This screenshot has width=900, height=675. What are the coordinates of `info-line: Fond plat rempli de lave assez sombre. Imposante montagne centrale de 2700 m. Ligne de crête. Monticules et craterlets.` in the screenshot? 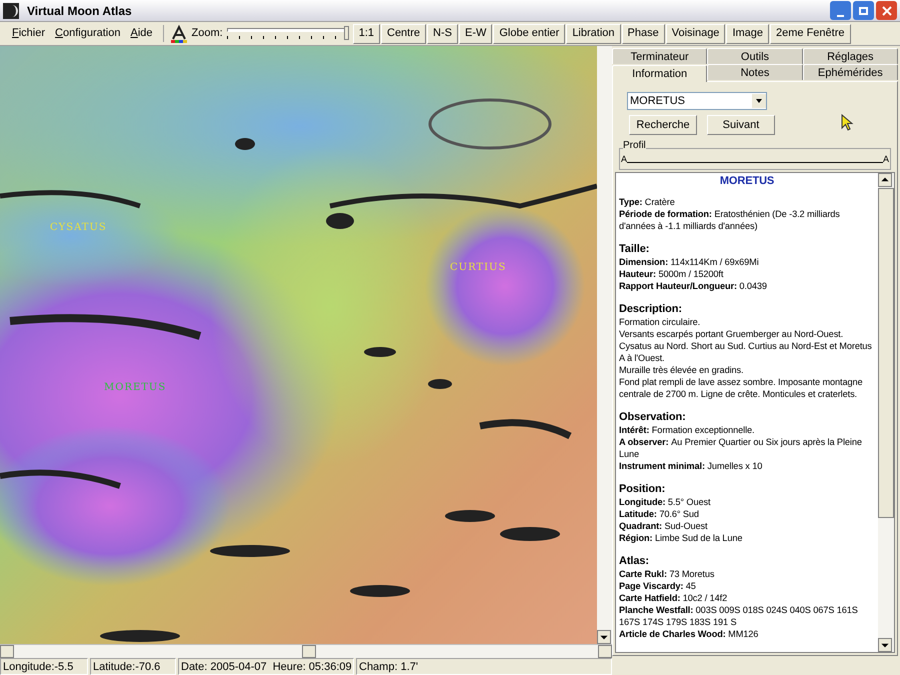 It's located at (741, 388).